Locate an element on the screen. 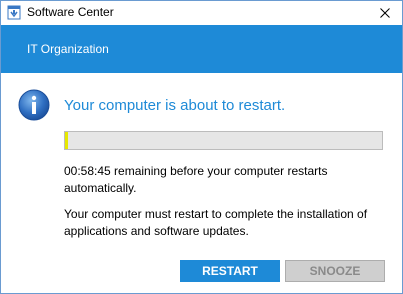 The height and width of the screenshot is (294, 403). snooze-button: SNOOZE is located at coordinates (335, 271).